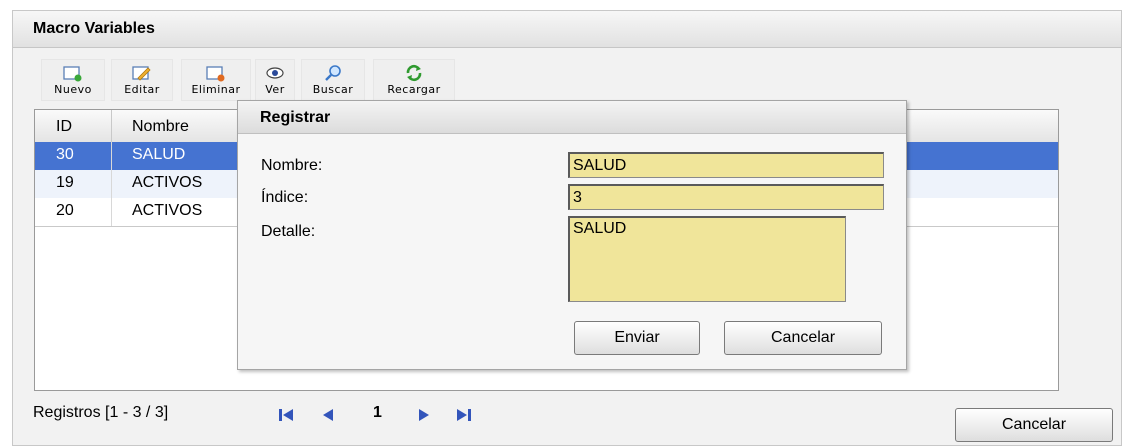 This screenshot has height=448, width=1128. I want to click on cancel-button: Cancelar, so click(1034, 425).